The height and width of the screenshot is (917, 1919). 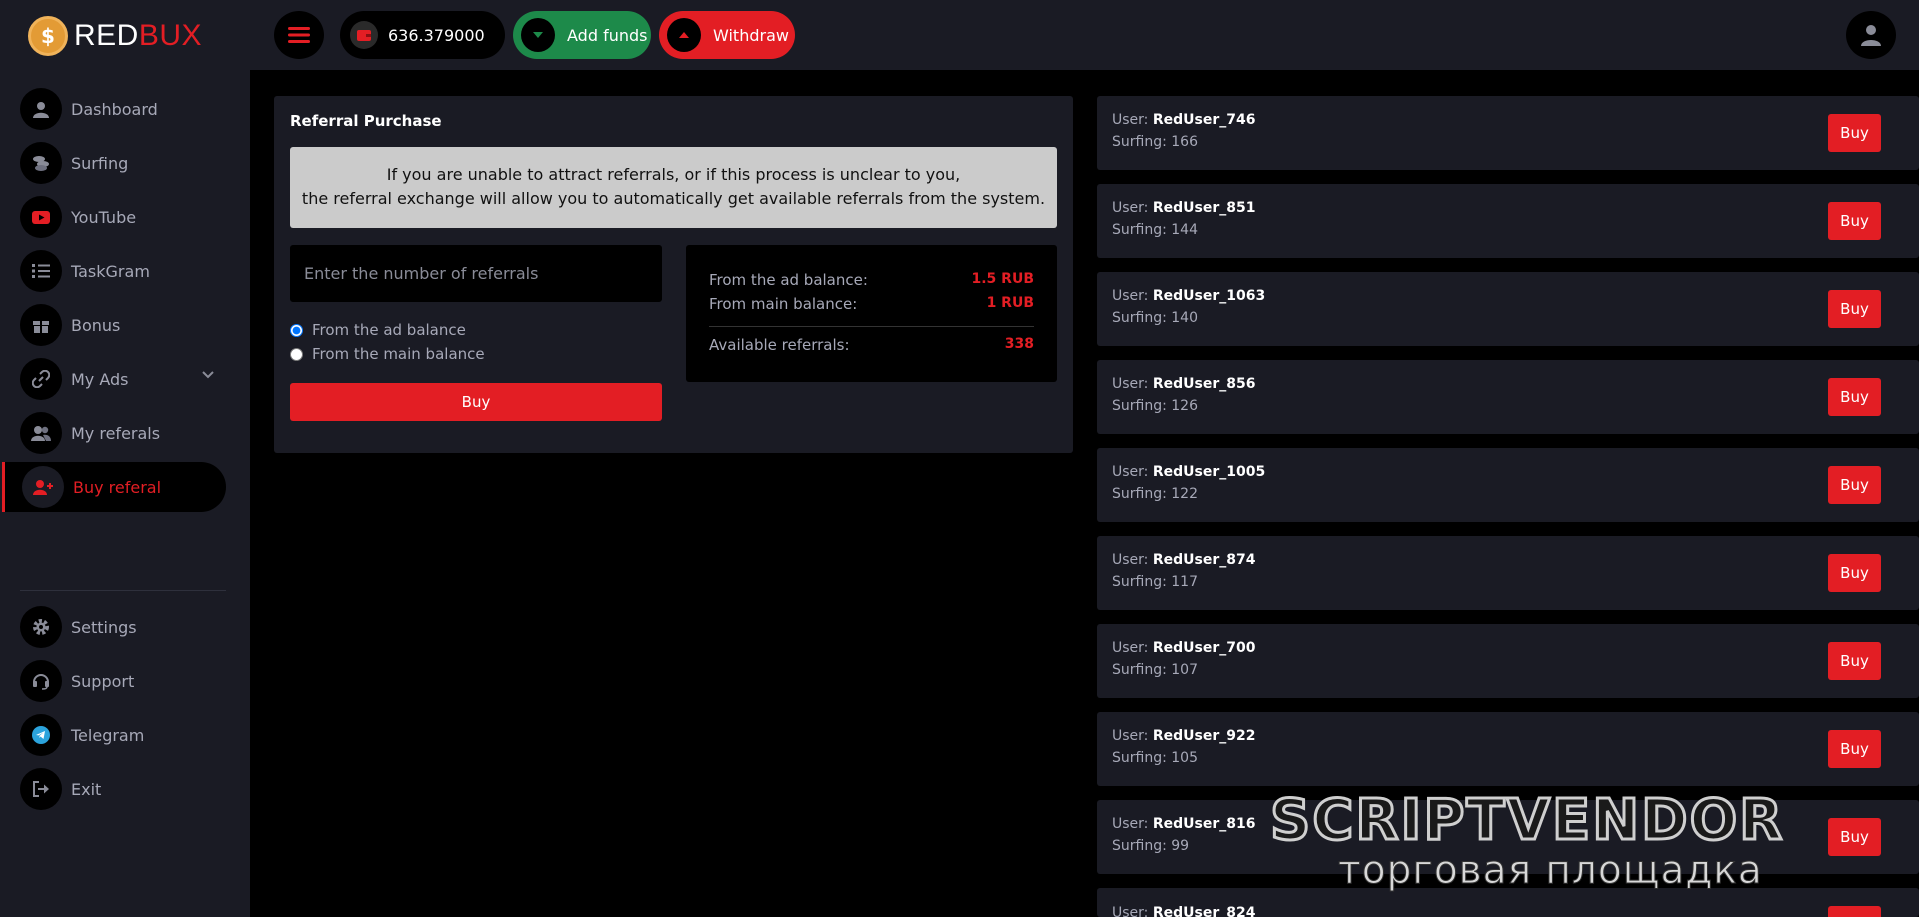 I want to click on user-name: RedUser_700, so click(x=1204, y=648).